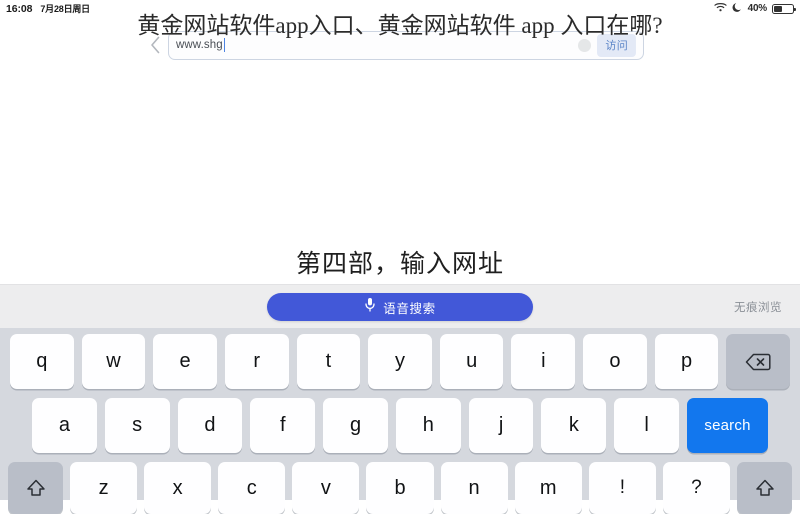 Image resolution: width=800 pixels, height=514 pixels. Describe the element at coordinates (113, 361) in the screenshot. I see `key-w: w` at that location.